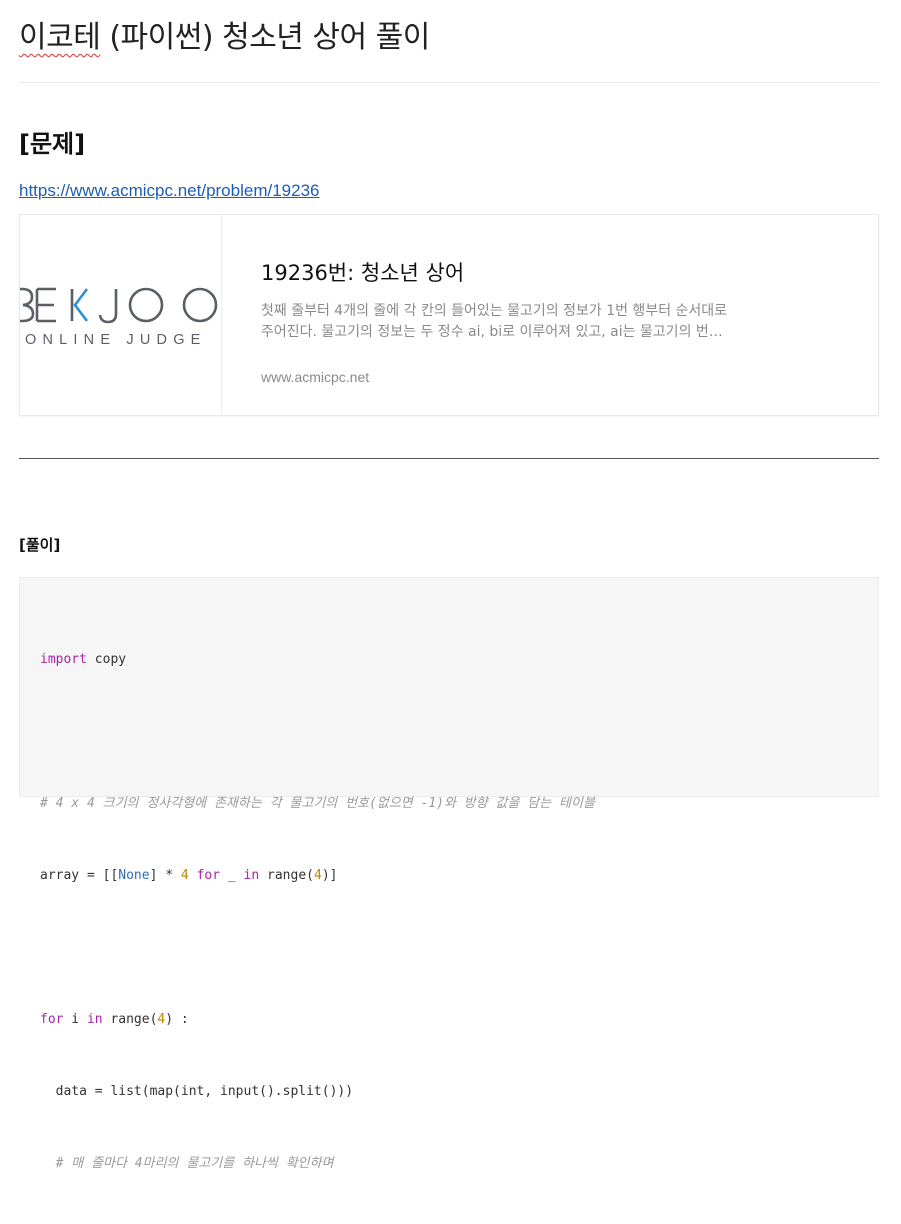 This screenshot has height=1224, width=901. What do you see at coordinates (169, 191) in the screenshot?
I see `problem-link: https://www.acmicpc.net/problem/19236` at bounding box center [169, 191].